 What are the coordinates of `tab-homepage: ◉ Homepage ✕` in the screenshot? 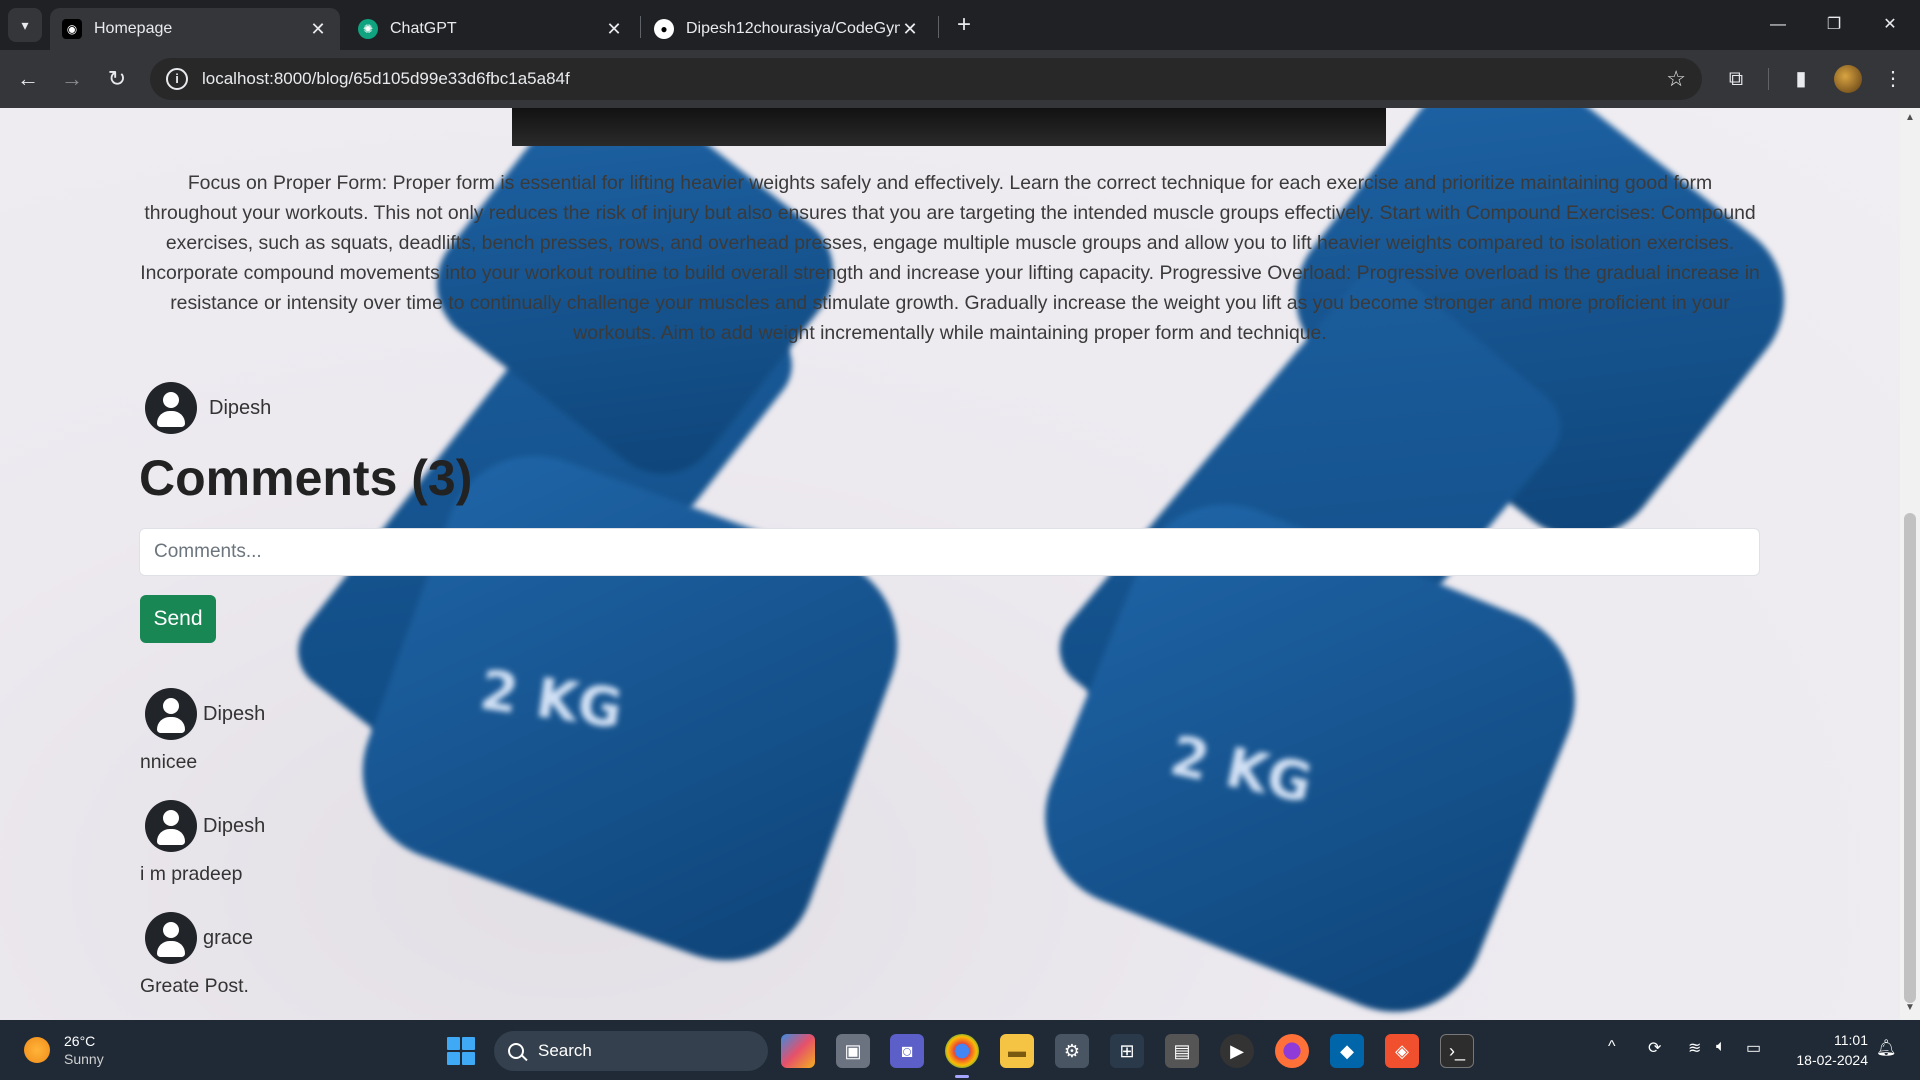 It's located at (195, 29).